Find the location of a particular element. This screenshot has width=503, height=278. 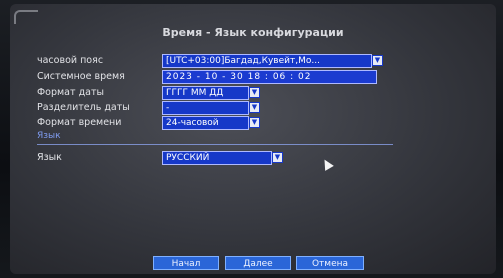

section-divider is located at coordinates (215, 144).